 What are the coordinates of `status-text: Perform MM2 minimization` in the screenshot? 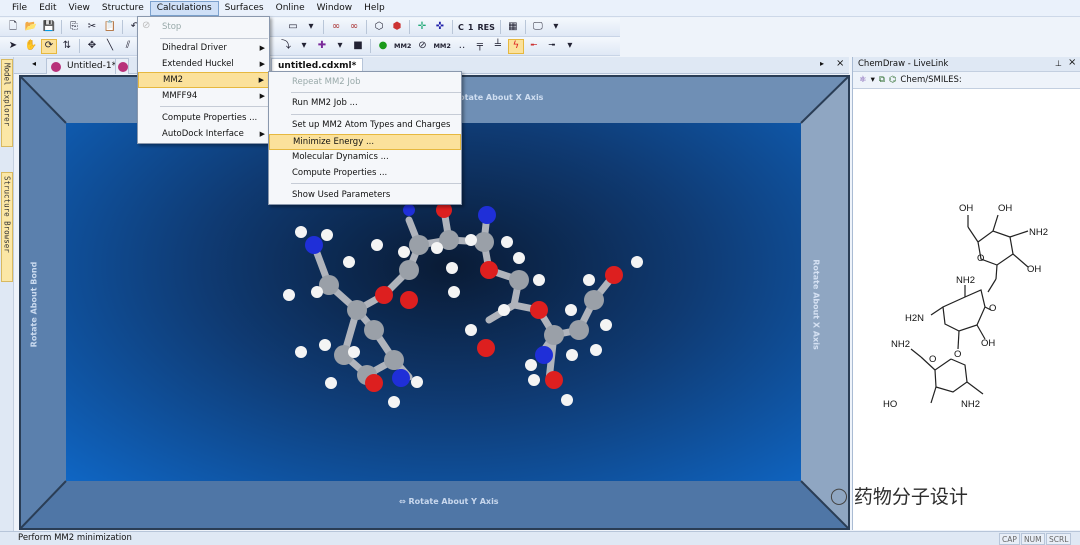 It's located at (75, 538).